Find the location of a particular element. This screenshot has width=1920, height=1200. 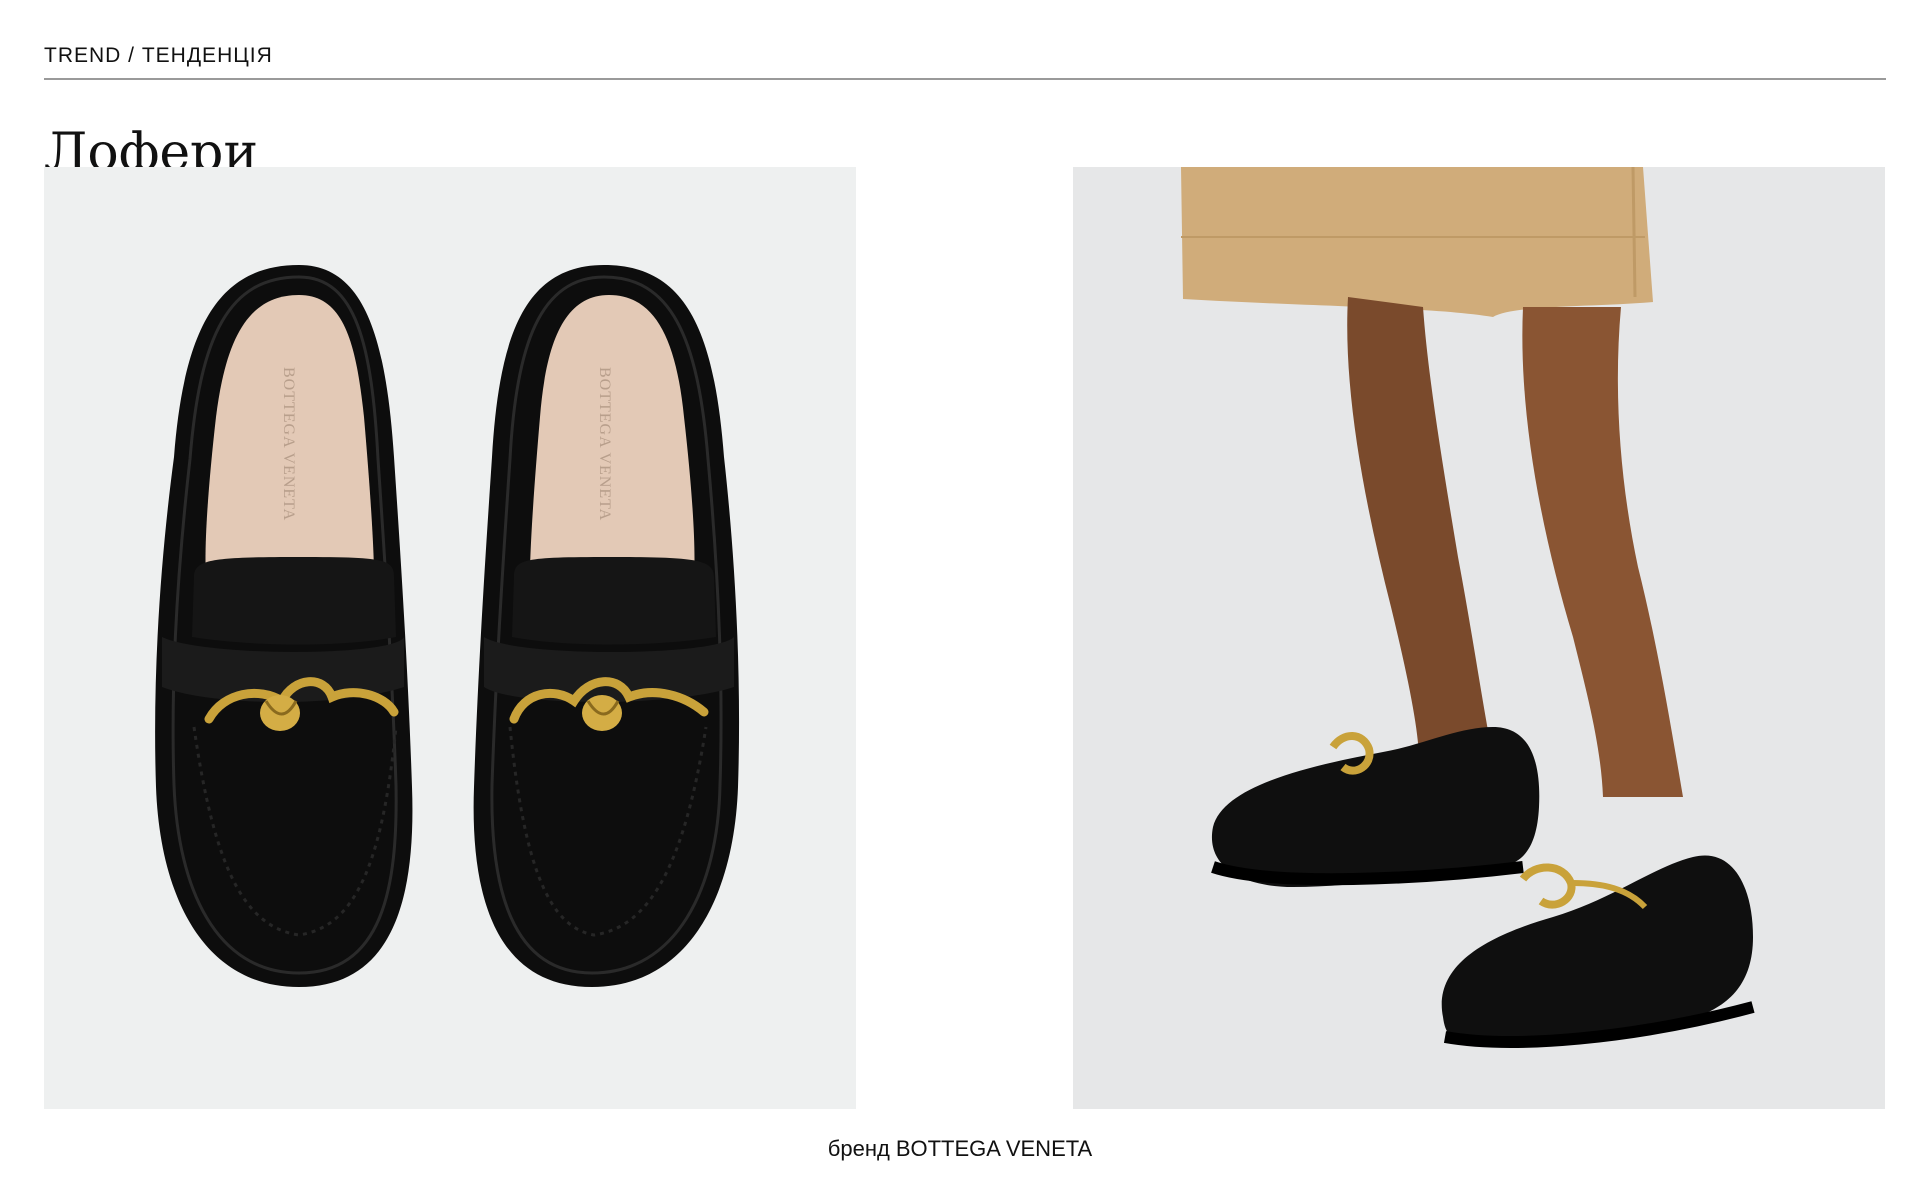

caption: бренд BOTTEGA VENETA is located at coordinates (960, 1149).